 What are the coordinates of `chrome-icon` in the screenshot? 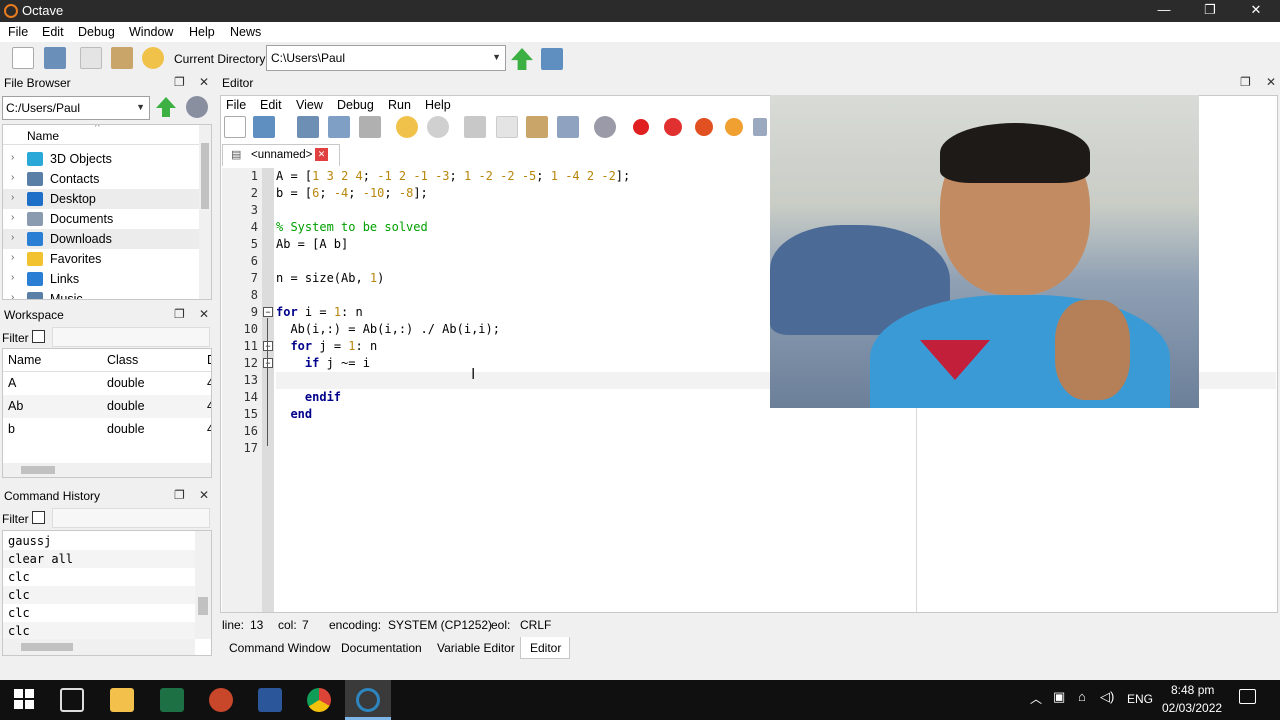 It's located at (319, 700).